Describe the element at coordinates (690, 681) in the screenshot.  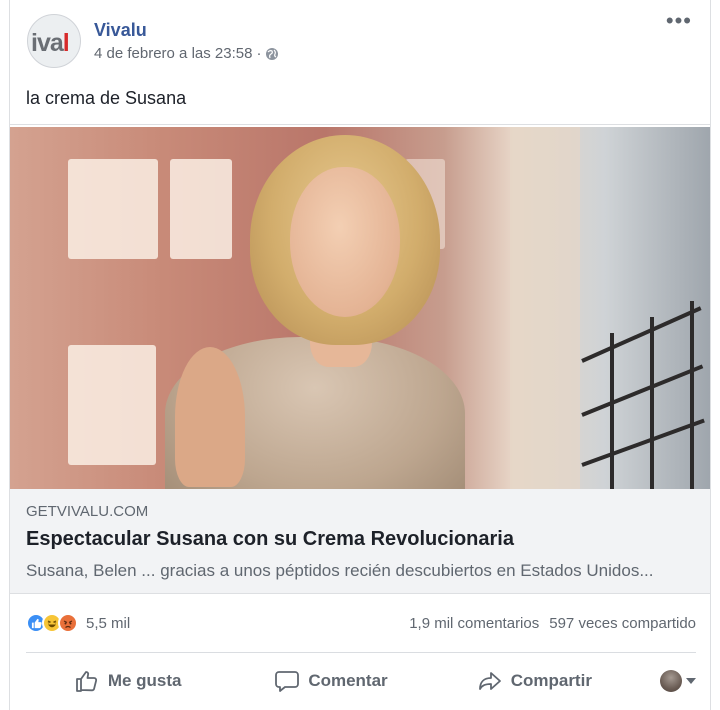
I see `caret-down-icon` at that location.